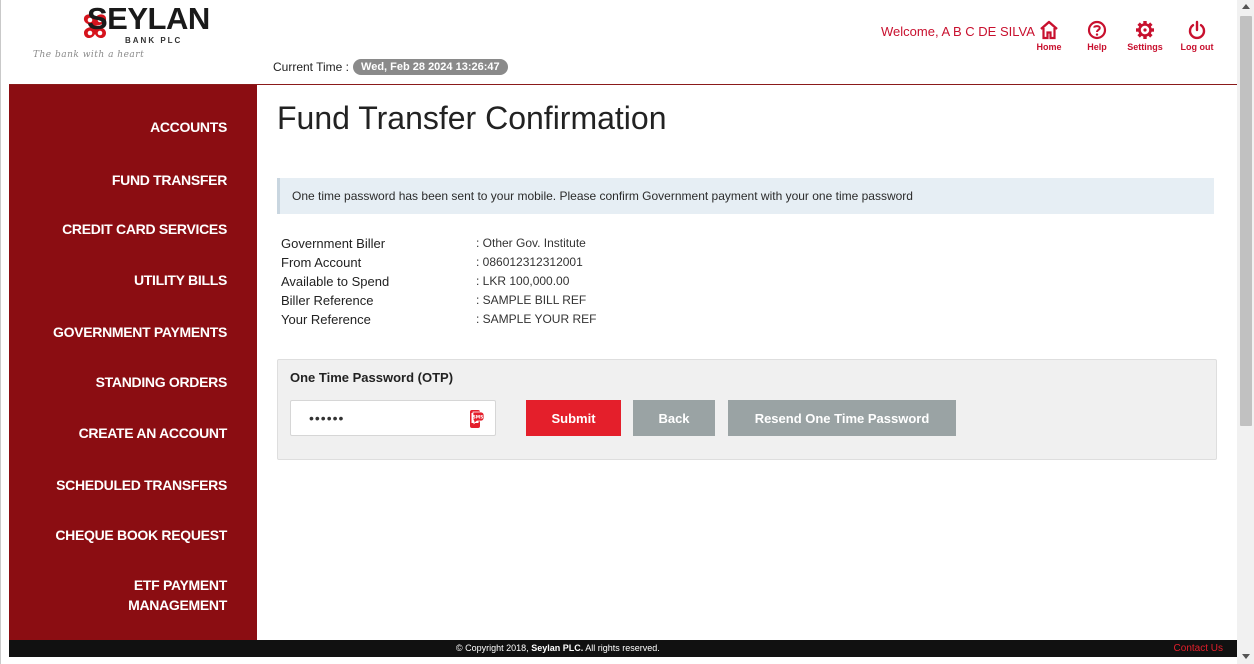 This screenshot has width=1254, height=664. I want to click on gear-icon, so click(1145, 30).